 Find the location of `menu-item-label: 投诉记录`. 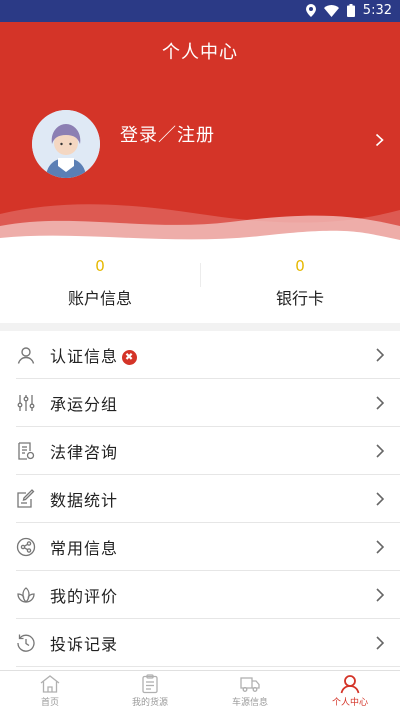

menu-item-label: 投诉记录 is located at coordinates (84, 644).